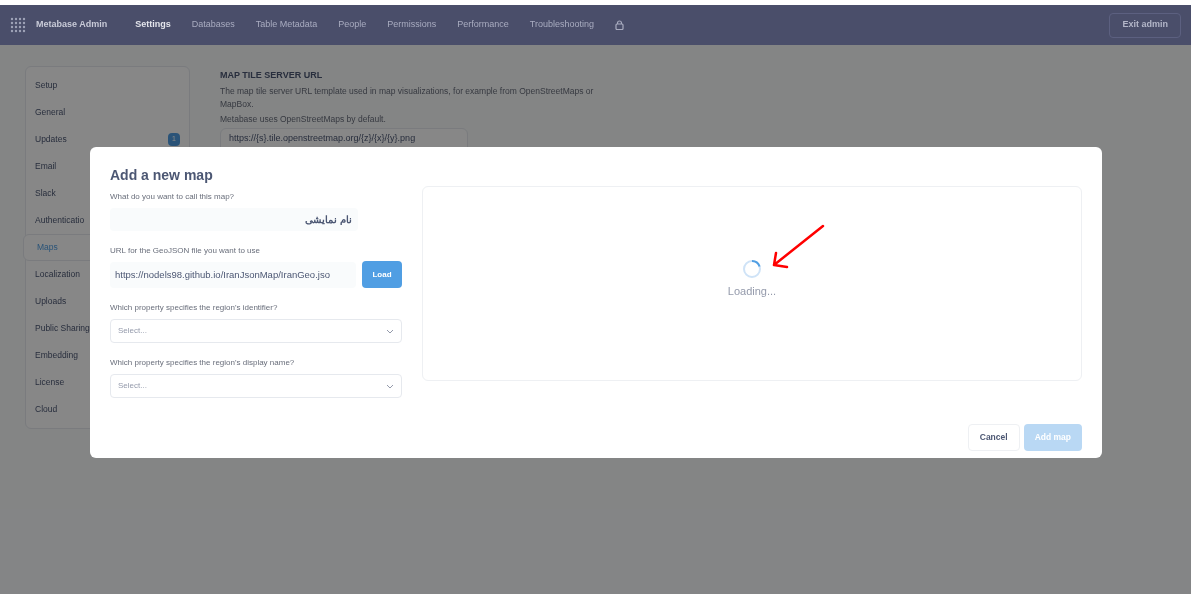 This screenshot has width=1191, height=594. Describe the element at coordinates (162, 175) in the screenshot. I see `dialog-title: Add a new map` at that location.